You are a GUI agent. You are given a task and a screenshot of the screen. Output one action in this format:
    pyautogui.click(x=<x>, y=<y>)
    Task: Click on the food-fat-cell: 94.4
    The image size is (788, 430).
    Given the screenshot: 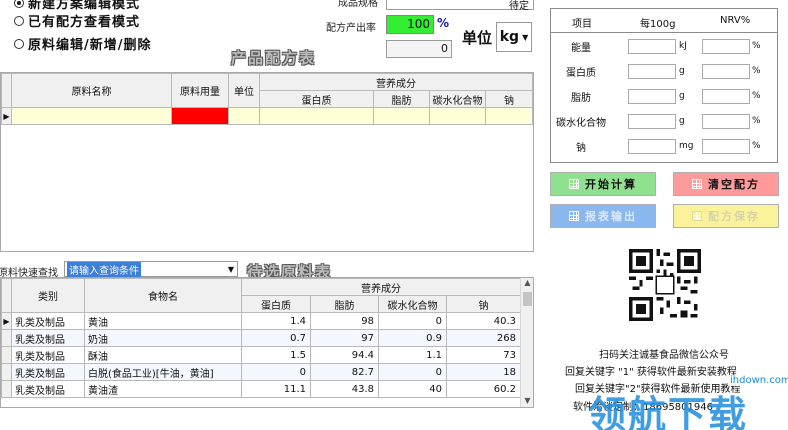 What is the action you would take?
    pyautogui.click(x=344, y=355)
    